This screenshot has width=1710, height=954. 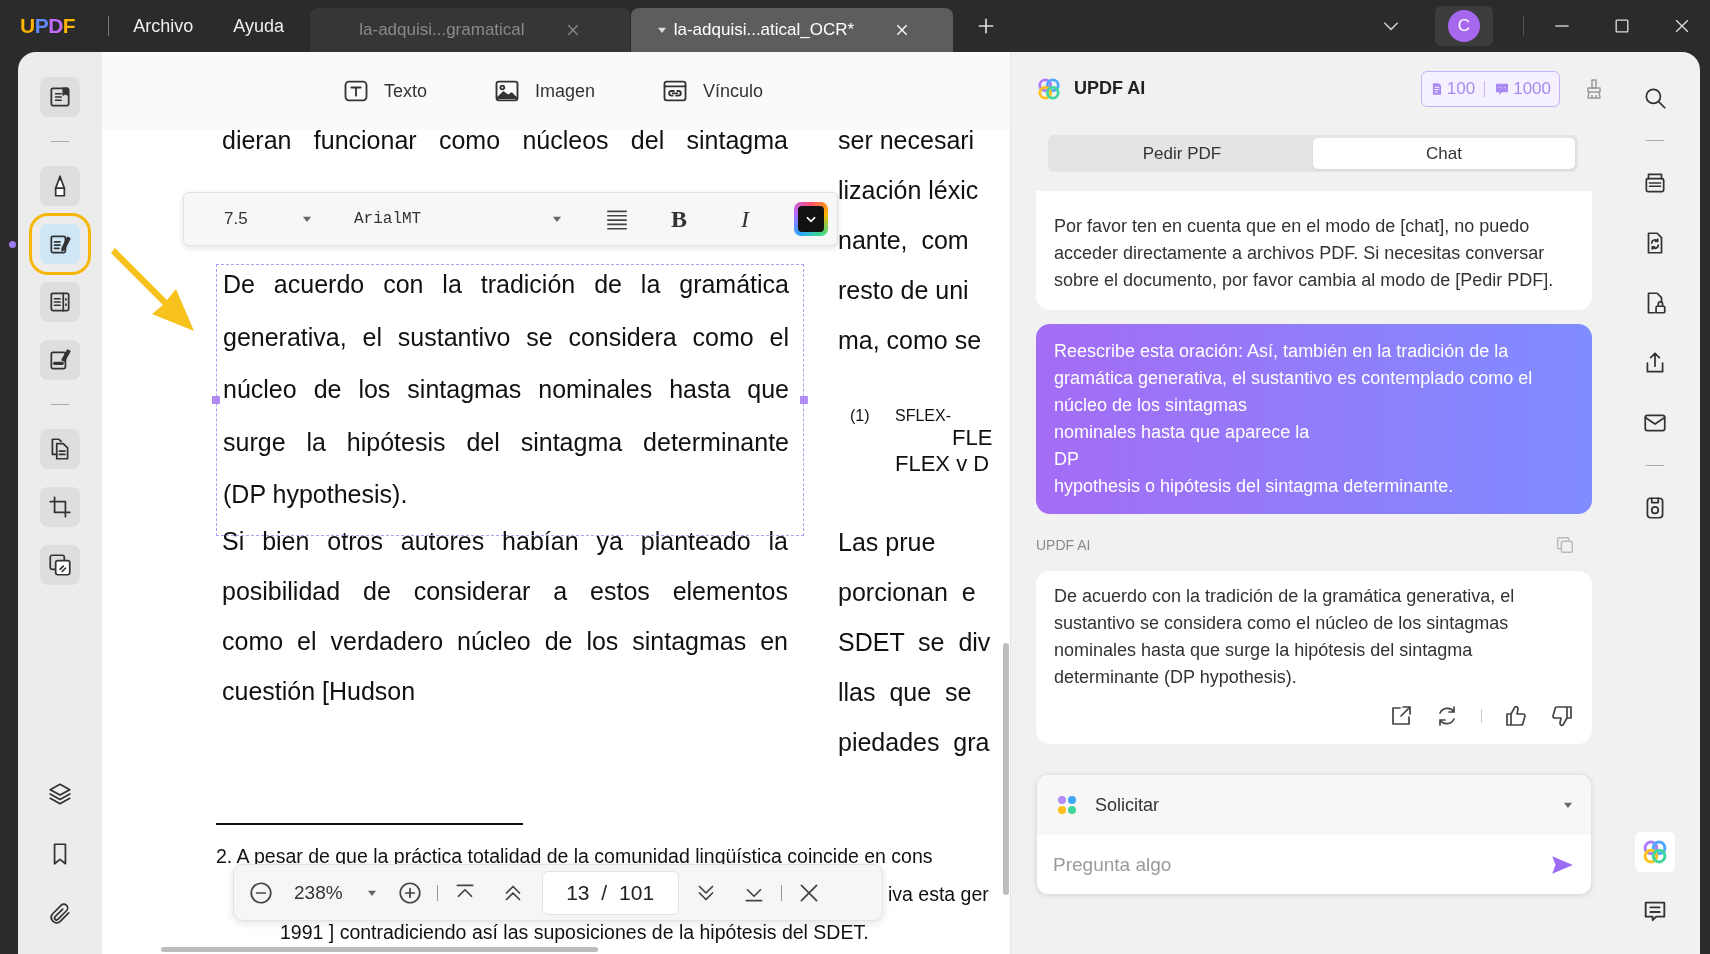 What do you see at coordinates (942, 464) in the screenshot?
I see `example-line: FLEX v D` at bounding box center [942, 464].